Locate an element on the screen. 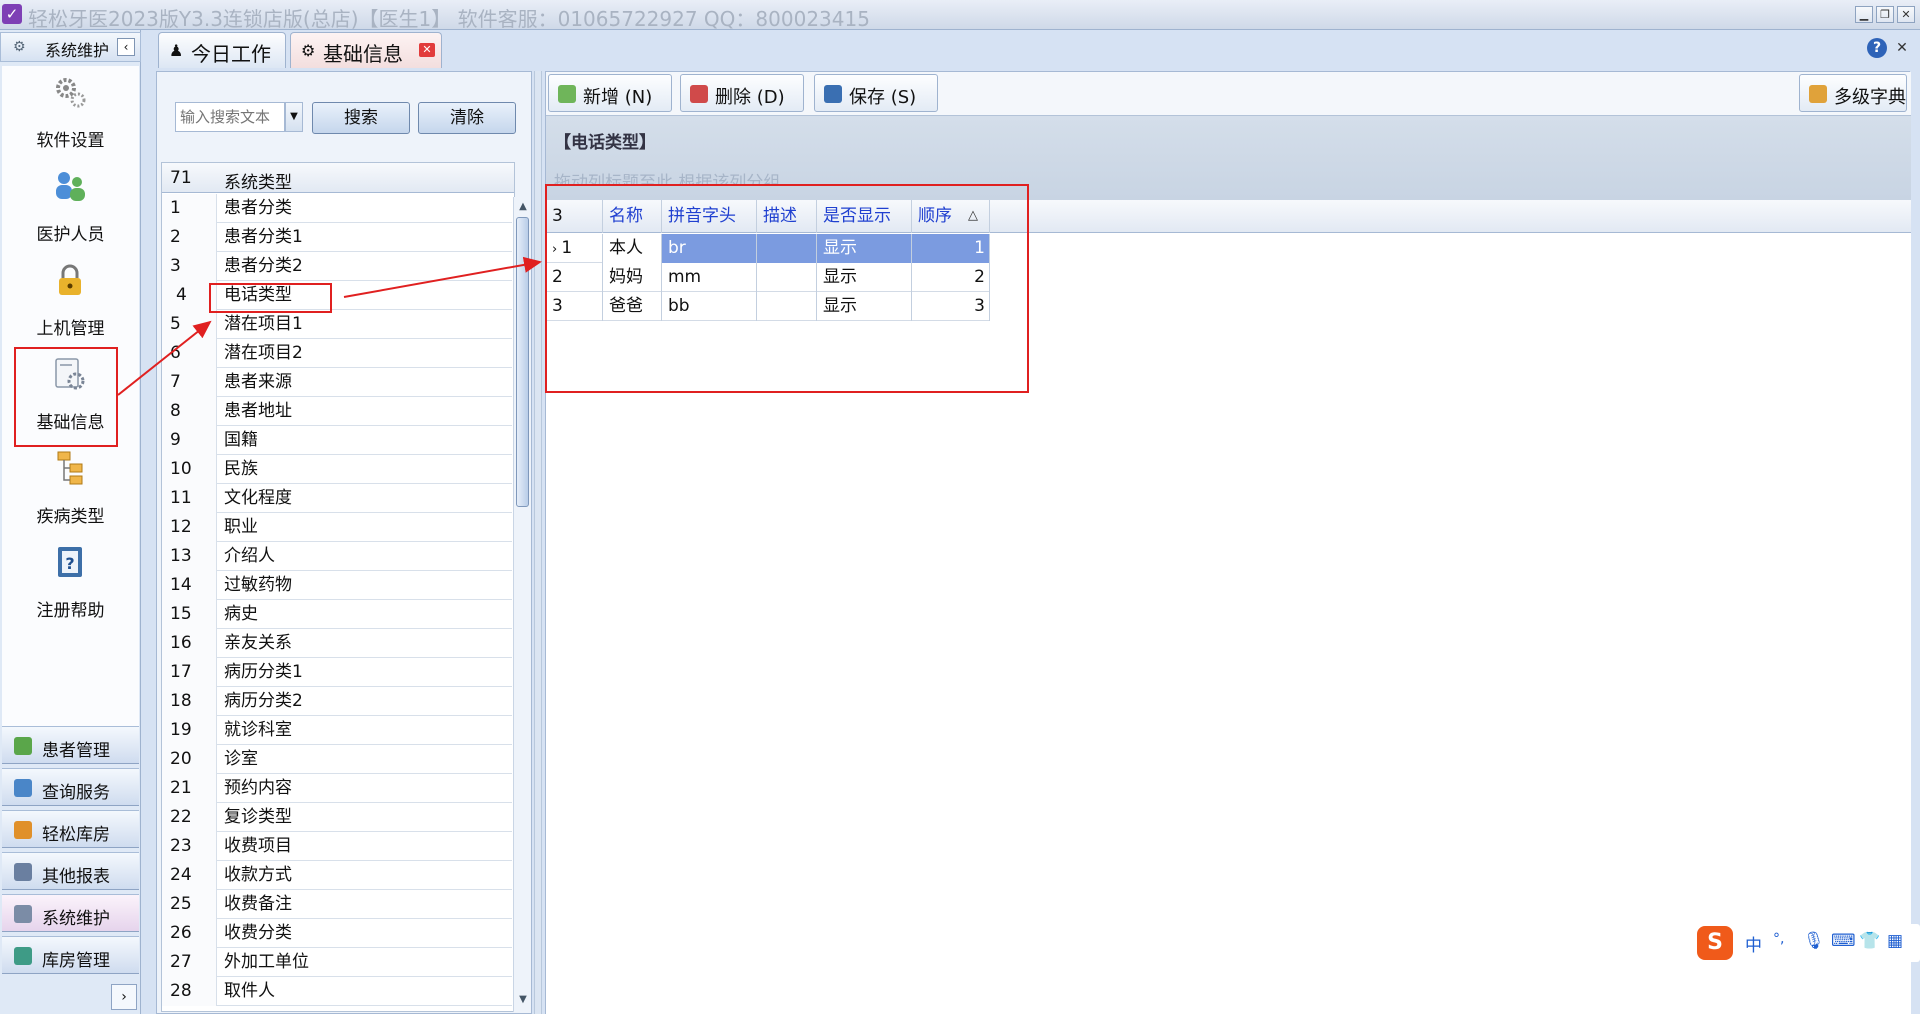 Image resolution: width=1920 pixels, height=1014 pixels. list-item: 2 患者分类1 is located at coordinates (337, 237).